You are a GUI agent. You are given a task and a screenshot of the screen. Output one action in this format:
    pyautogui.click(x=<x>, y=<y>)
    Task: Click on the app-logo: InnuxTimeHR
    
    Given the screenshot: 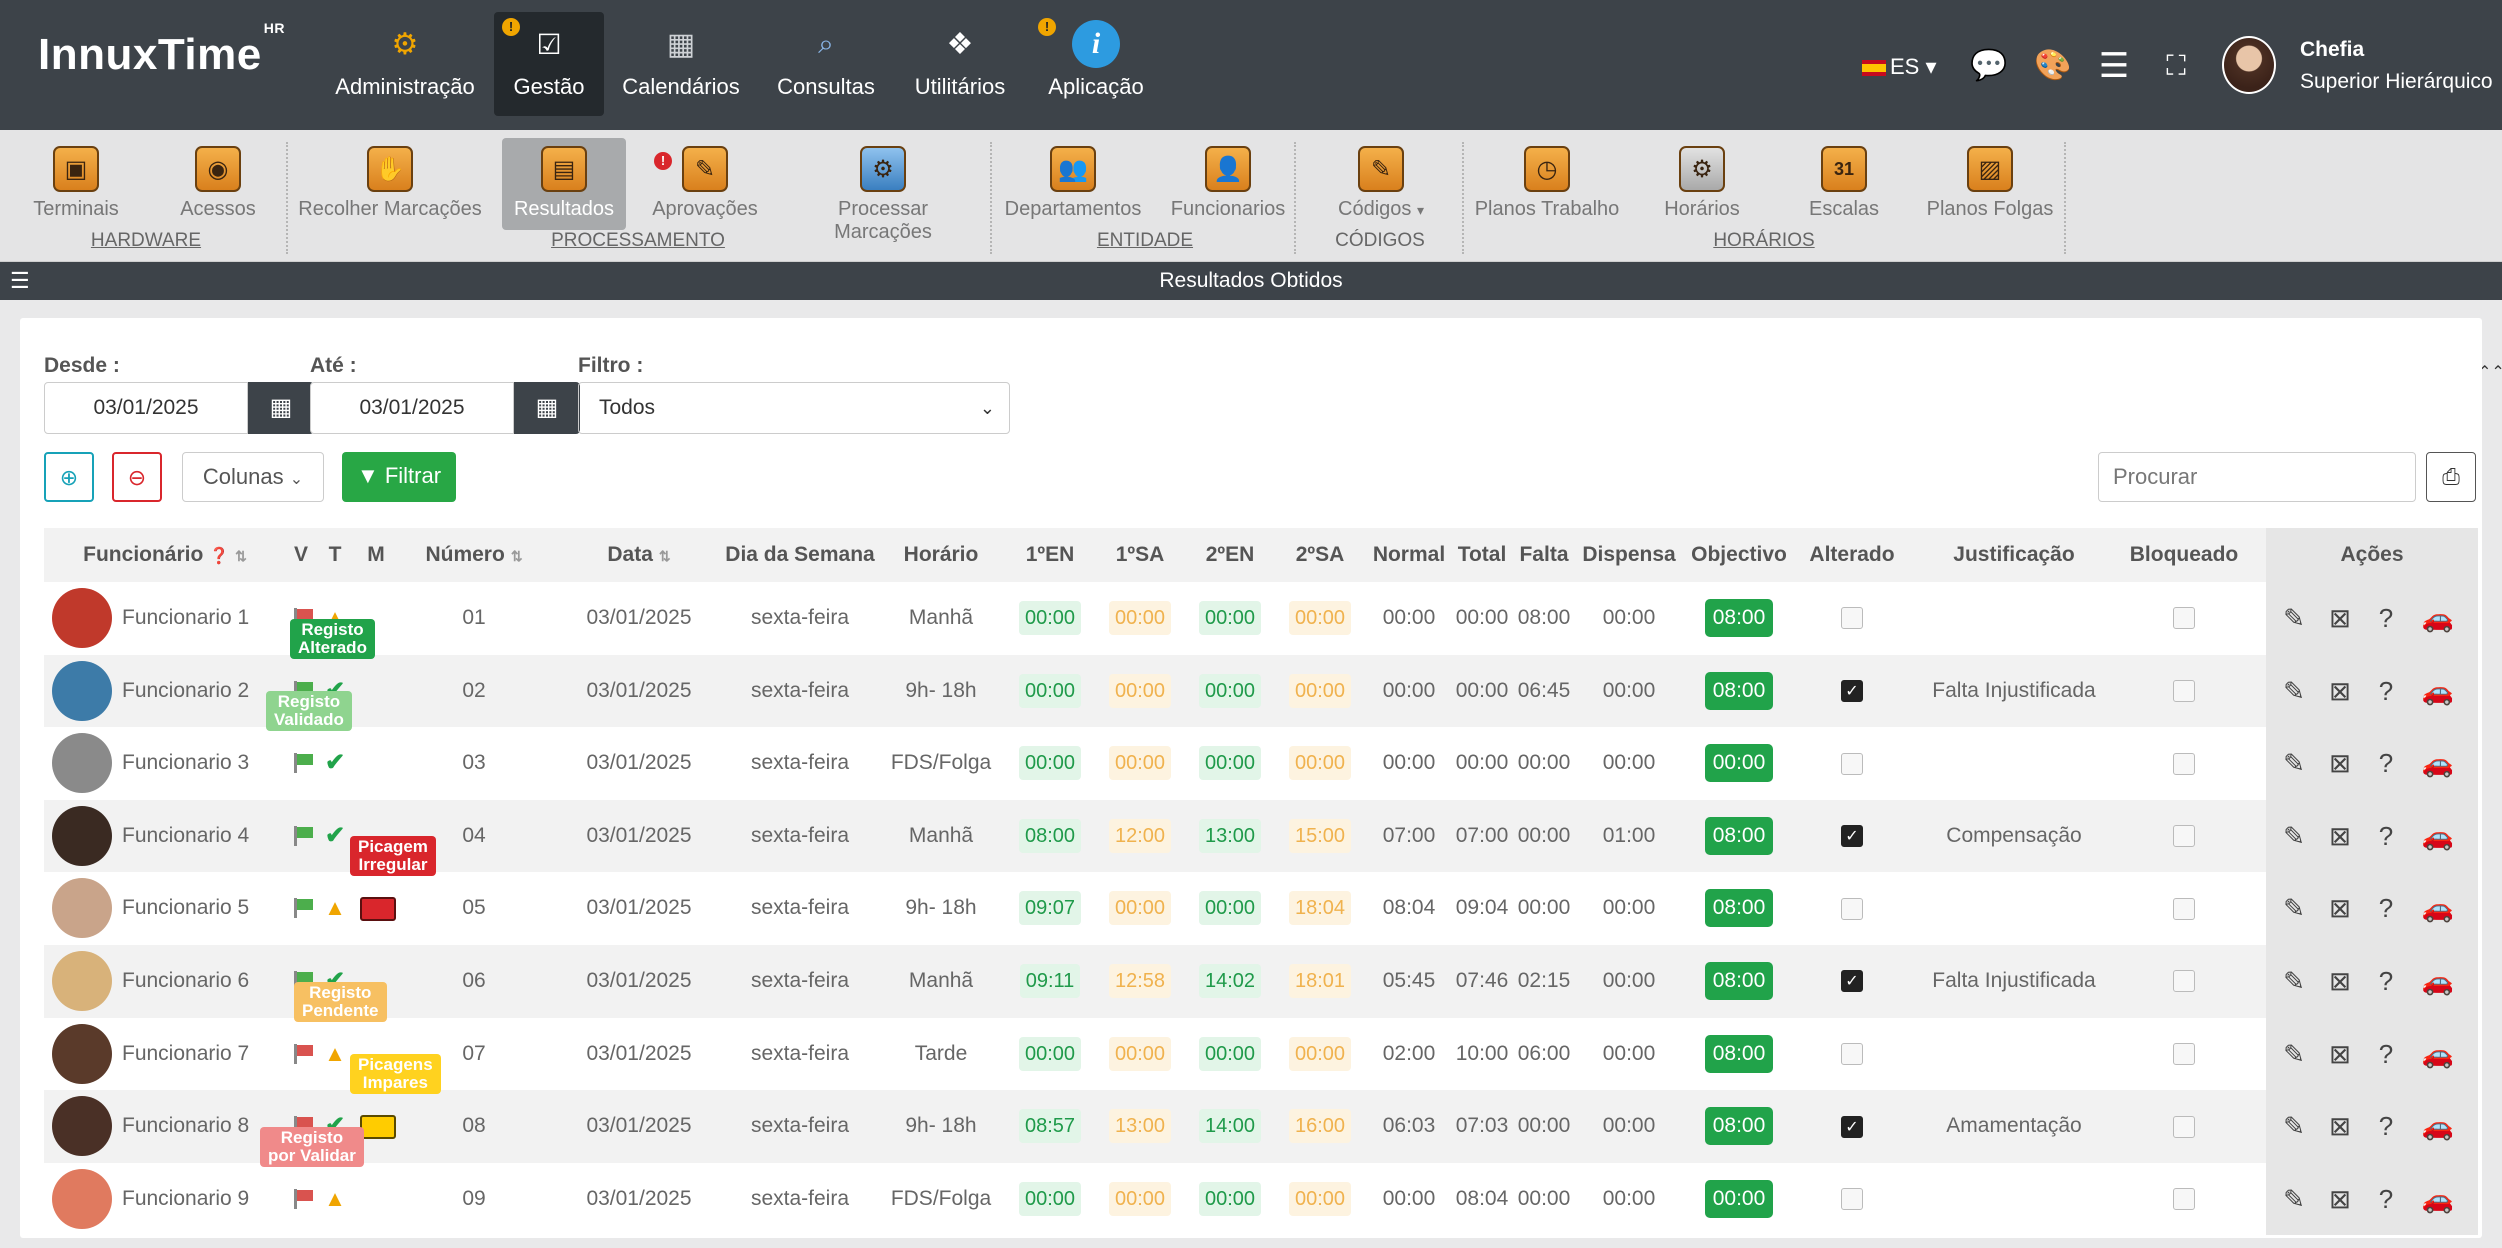 What is the action you would take?
    pyautogui.click(x=161, y=50)
    